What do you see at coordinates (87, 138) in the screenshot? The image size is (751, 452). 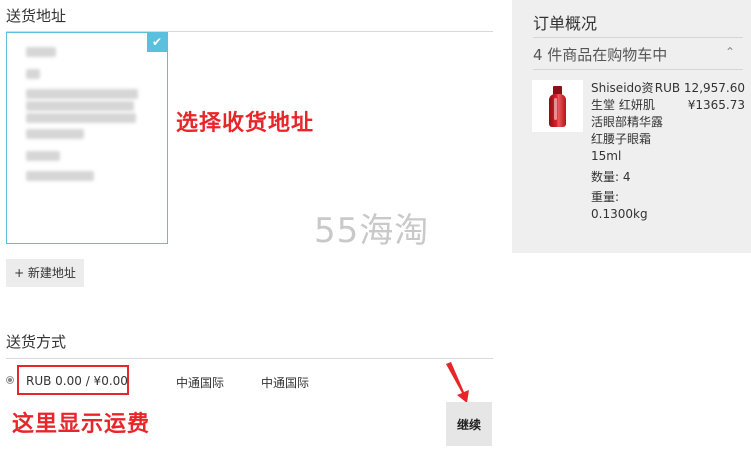 I see `address-card-selected: ✔` at bounding box center [87, 138].